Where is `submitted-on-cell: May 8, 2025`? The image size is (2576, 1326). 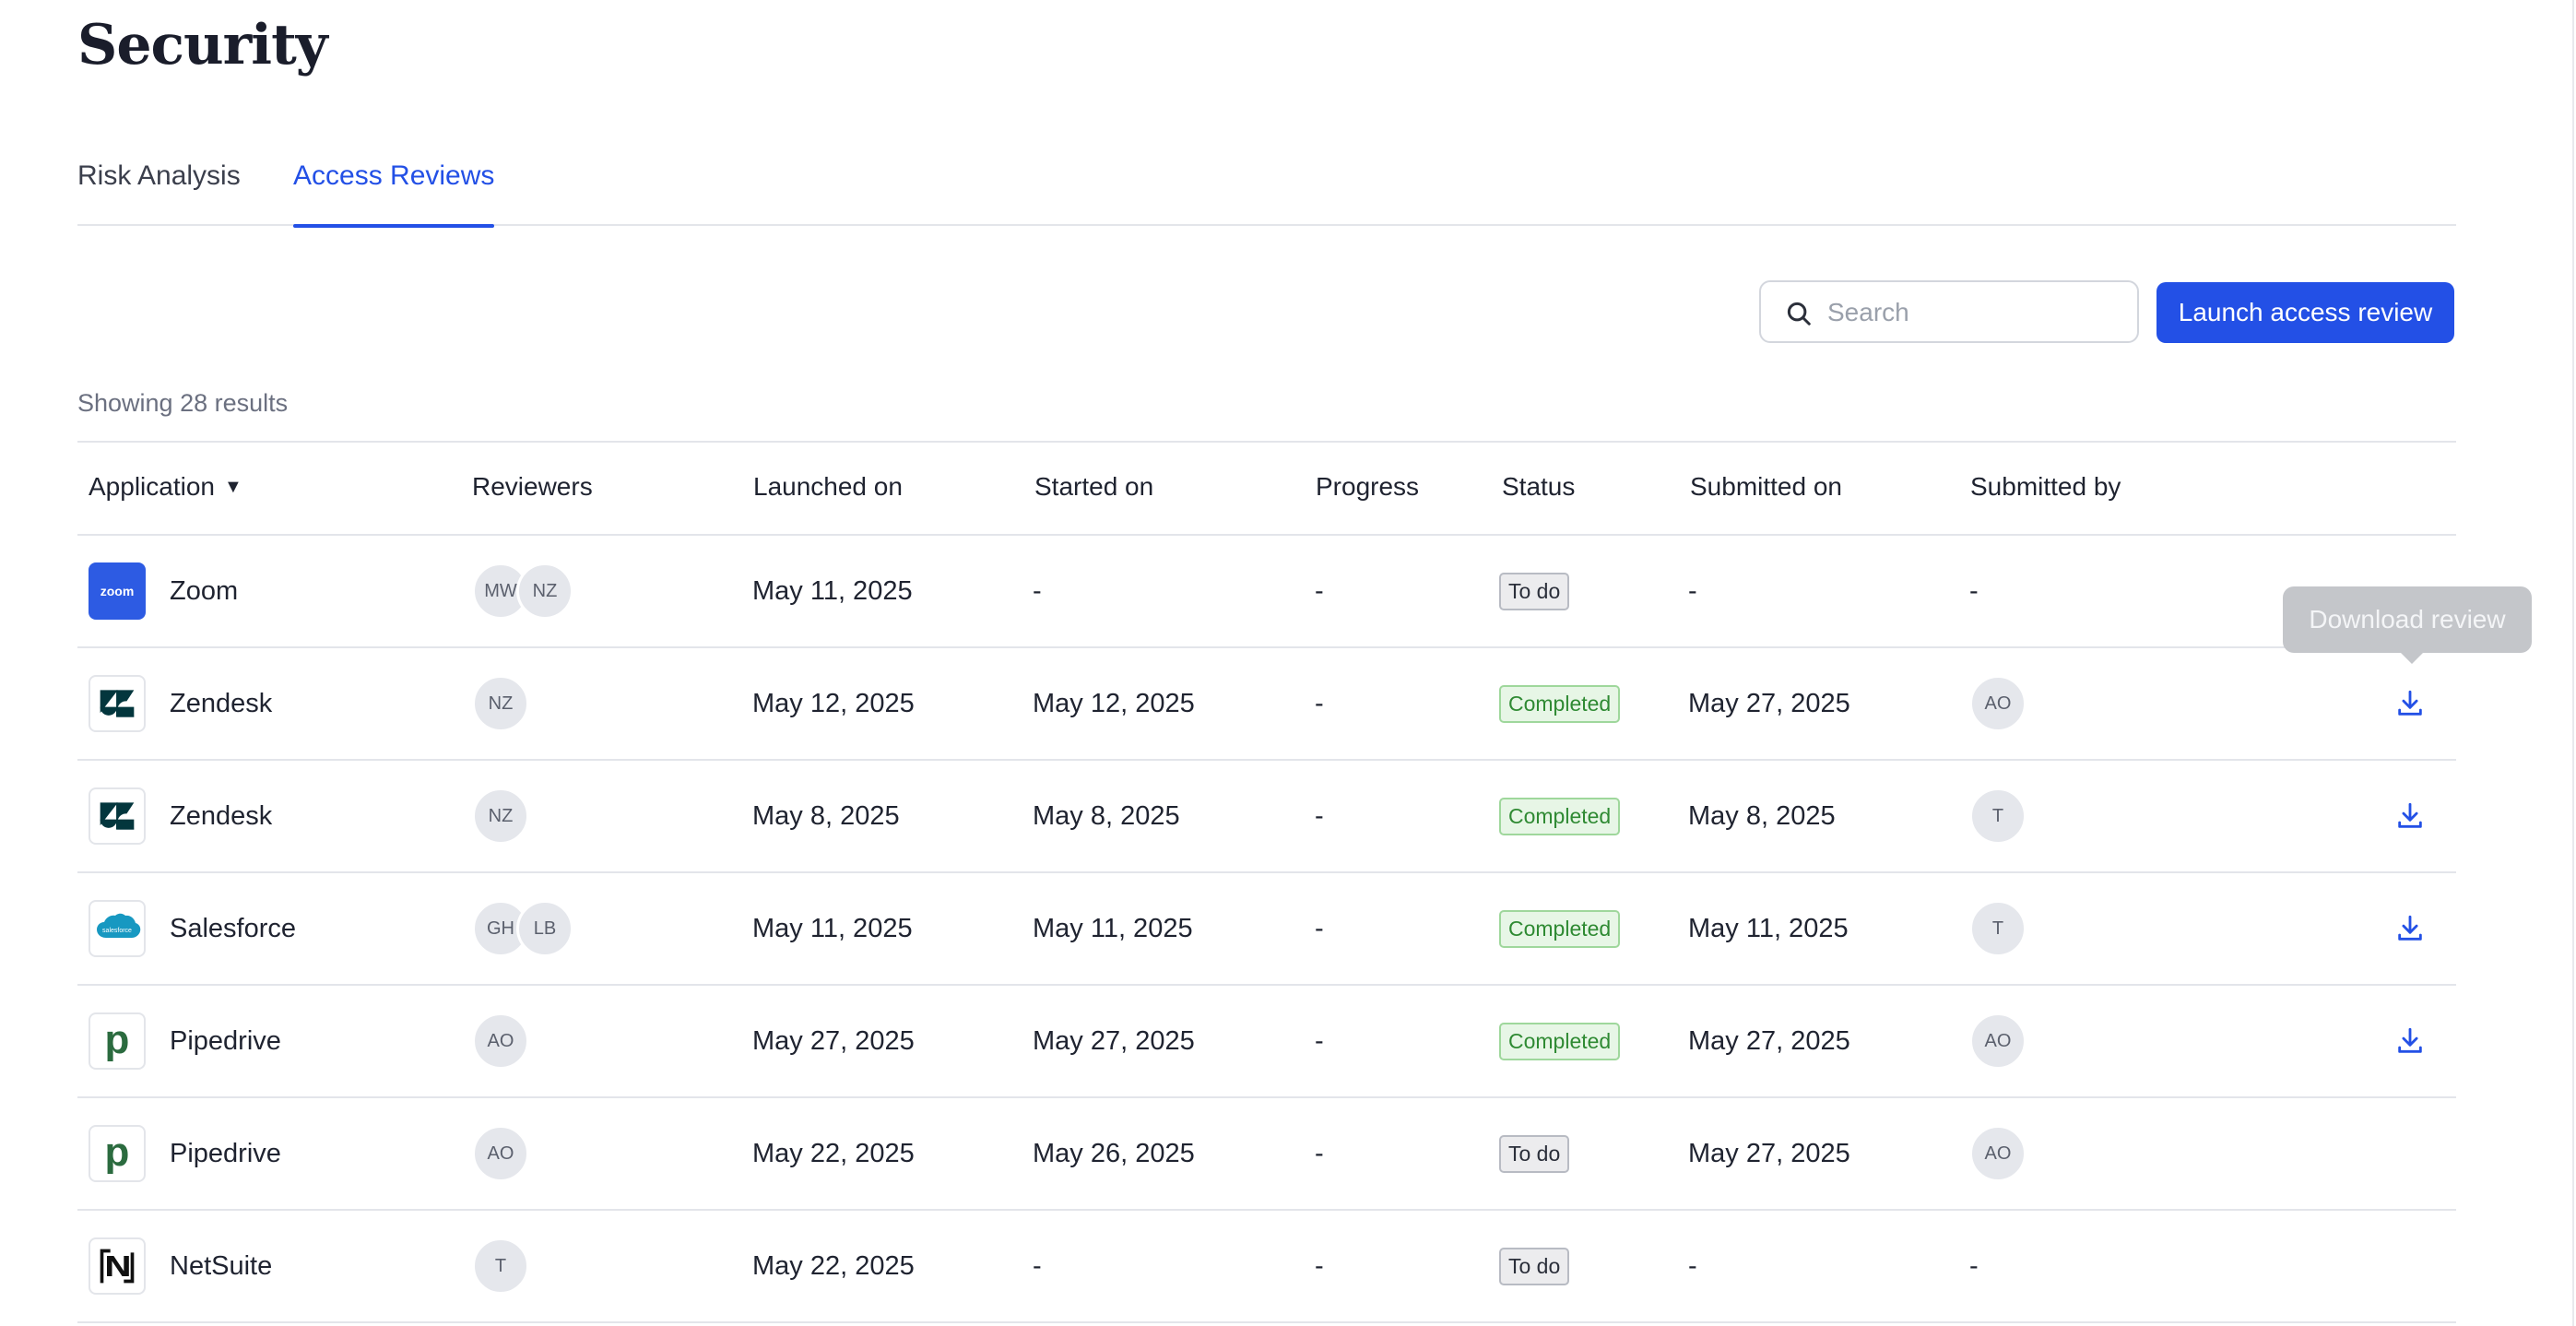
submitted-on-cell: May 8, 2025 is located at coordinates (1762, 815).